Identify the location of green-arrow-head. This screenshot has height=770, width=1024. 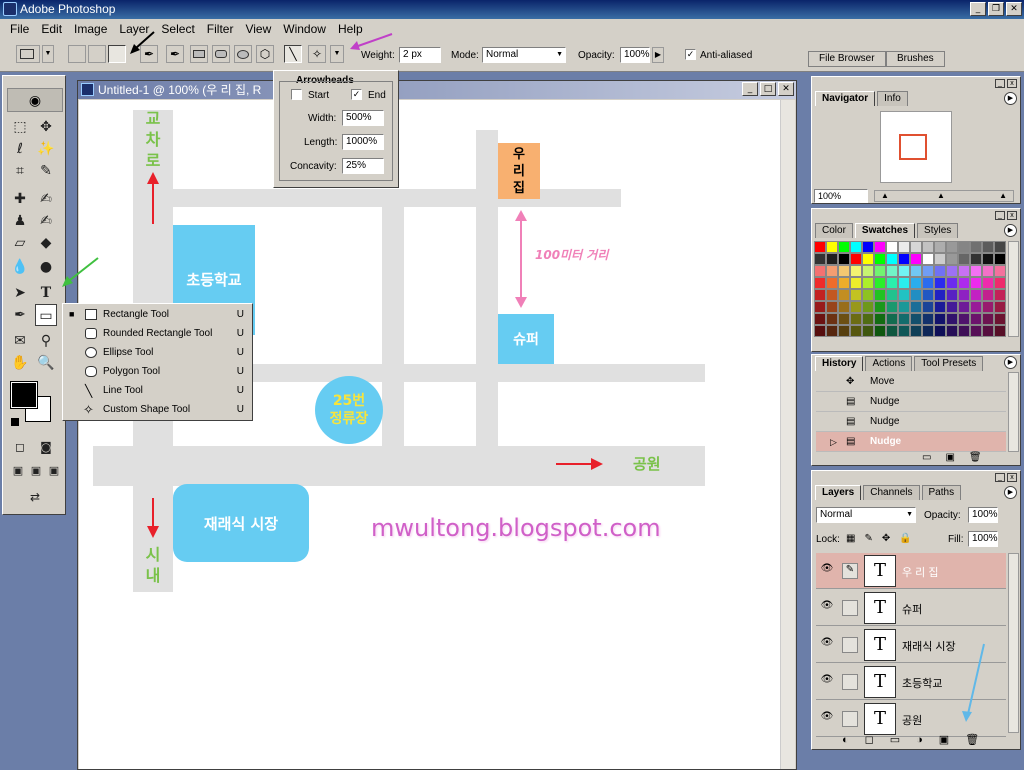
(67, 281).